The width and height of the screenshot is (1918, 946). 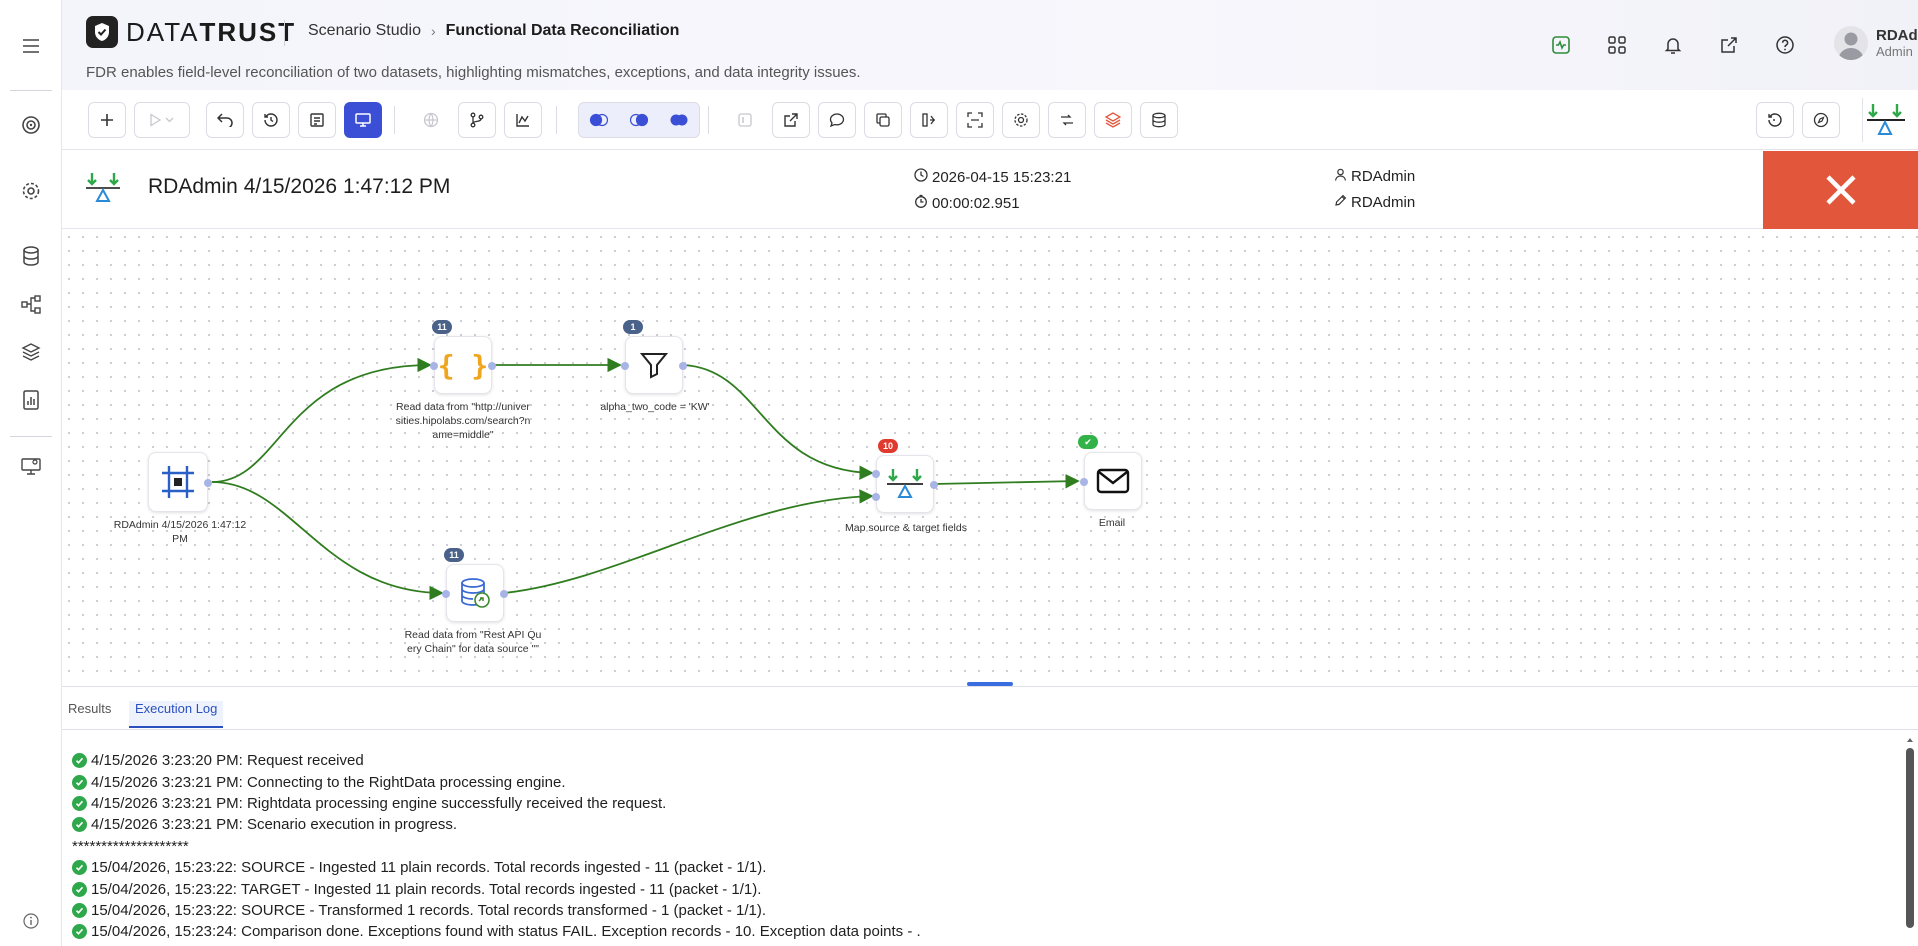 I want to click on breadcrumb-scenario-studio: Scenario Studio, so click(x=364, y=31).